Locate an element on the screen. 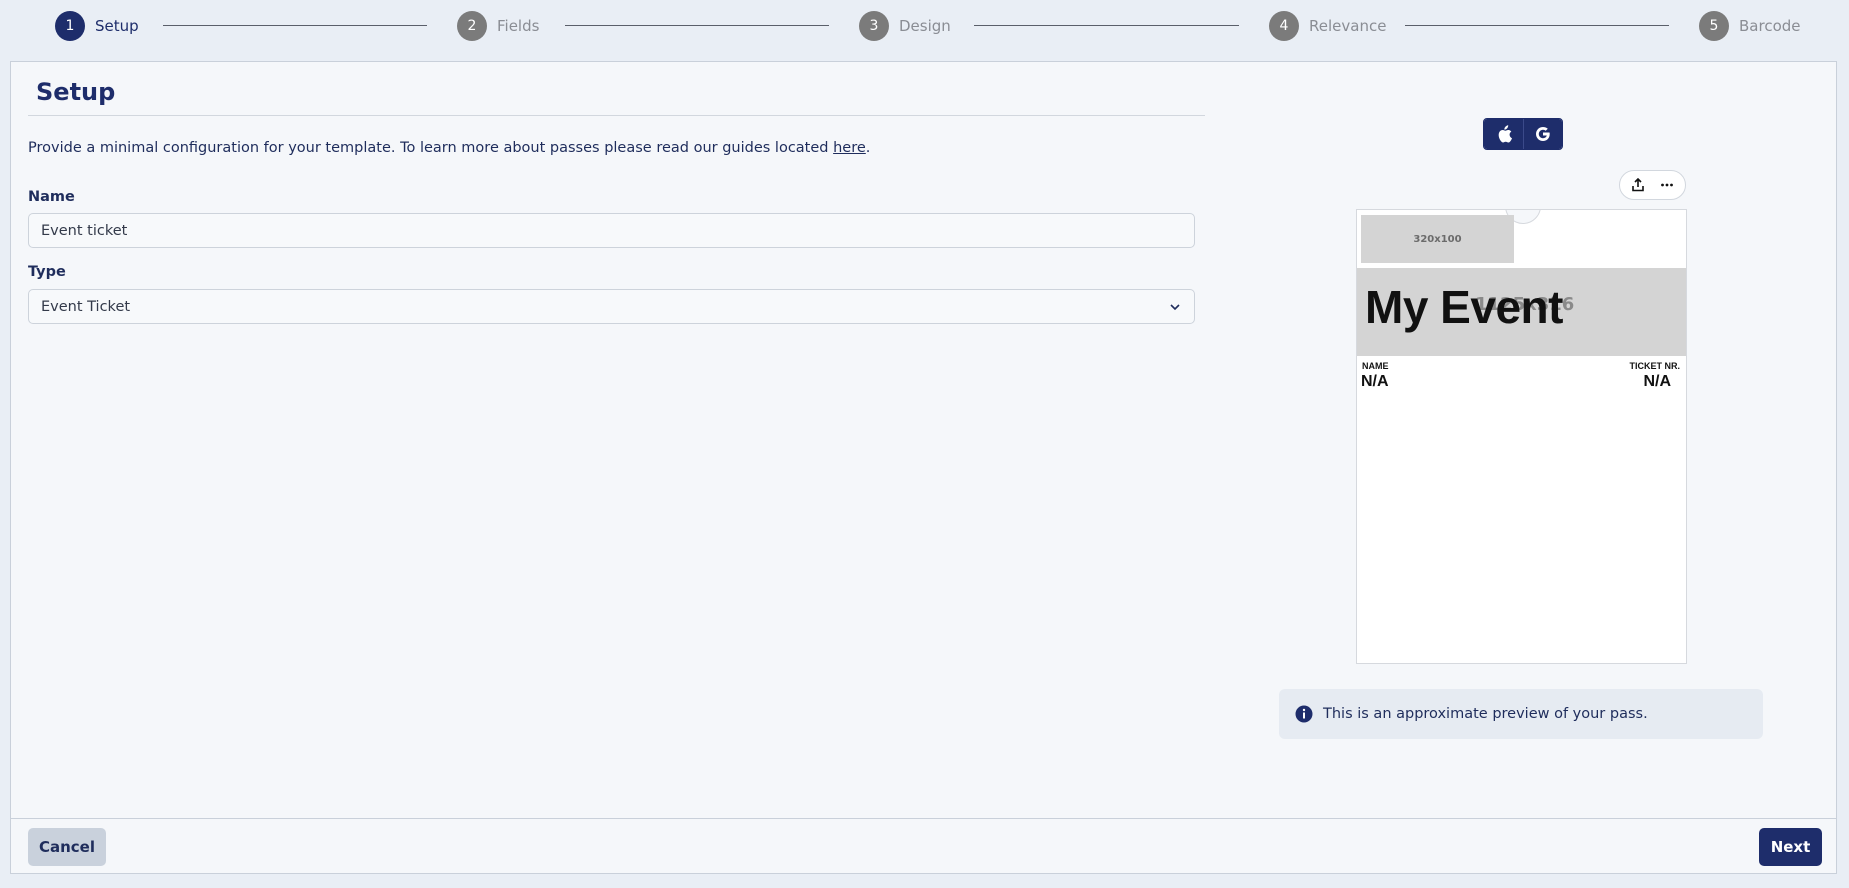 The width and height of the screenshot is (1849, 888). apple-platform-button is located at coordinates (1503, 134).